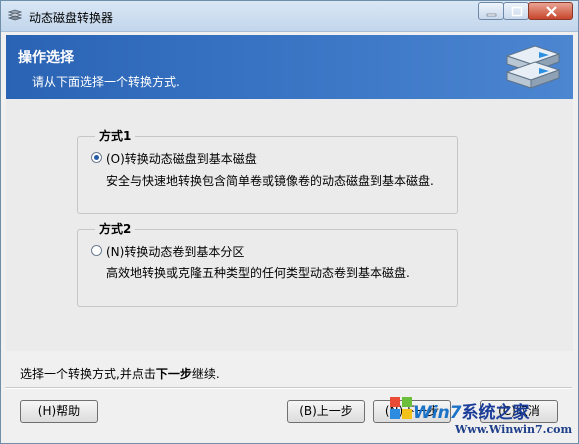 The image size is (579, 444). What do you see at coordinates (15, 15) in the screenshot?
I see `app-icon` at bounding box center [15, 15].